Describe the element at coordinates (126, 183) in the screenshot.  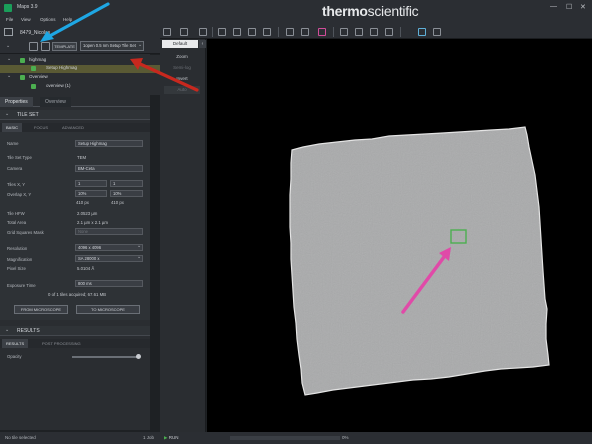
I see `tiles-y-input: 1` at that location.